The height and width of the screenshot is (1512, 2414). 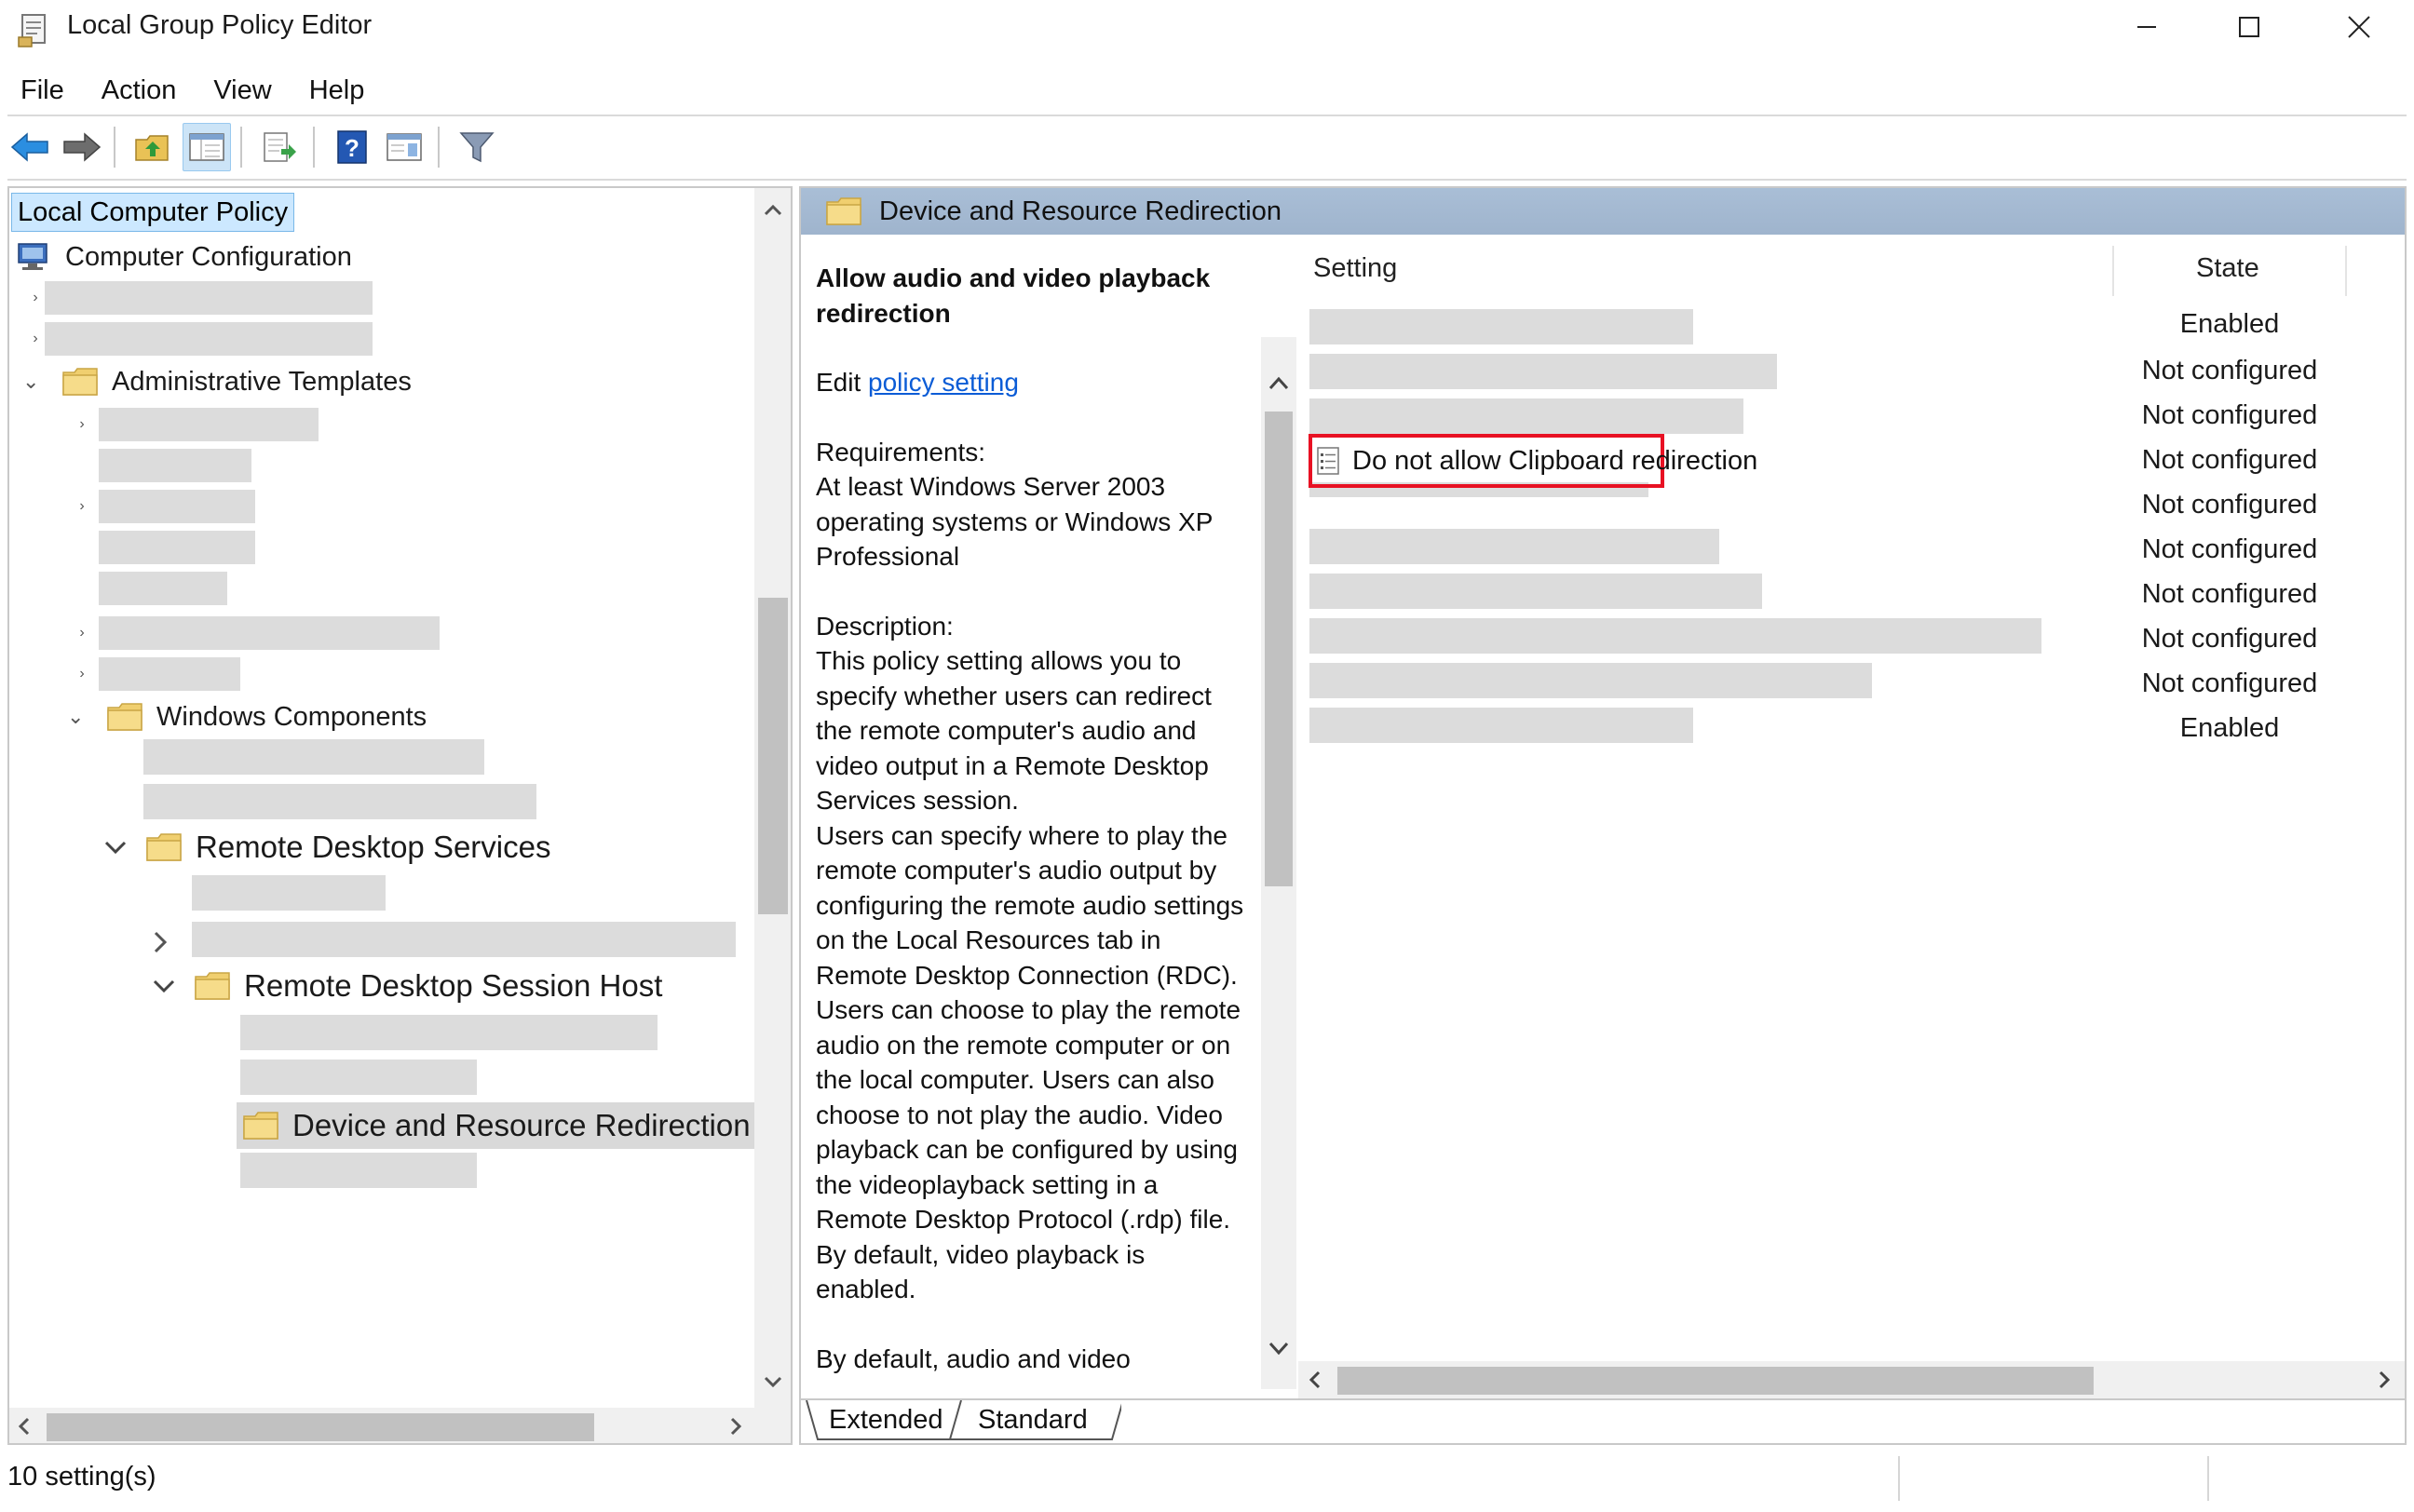 I want to click on minimize-button, so click(x=2146, y=27).